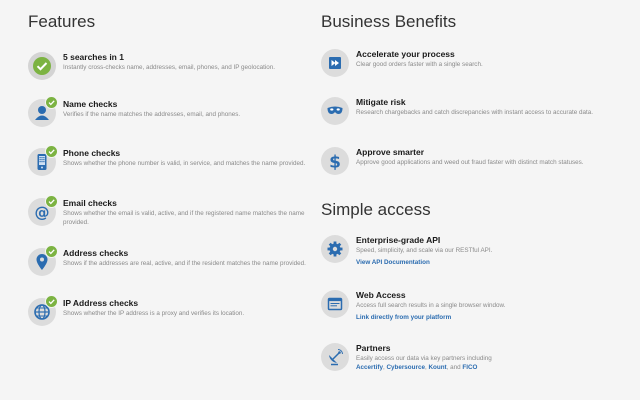 The image size is (640, 400). What do you see at coordinates (43, 310) in the screenshot?
I see `globe-icon` at bounding box center [43, 310].